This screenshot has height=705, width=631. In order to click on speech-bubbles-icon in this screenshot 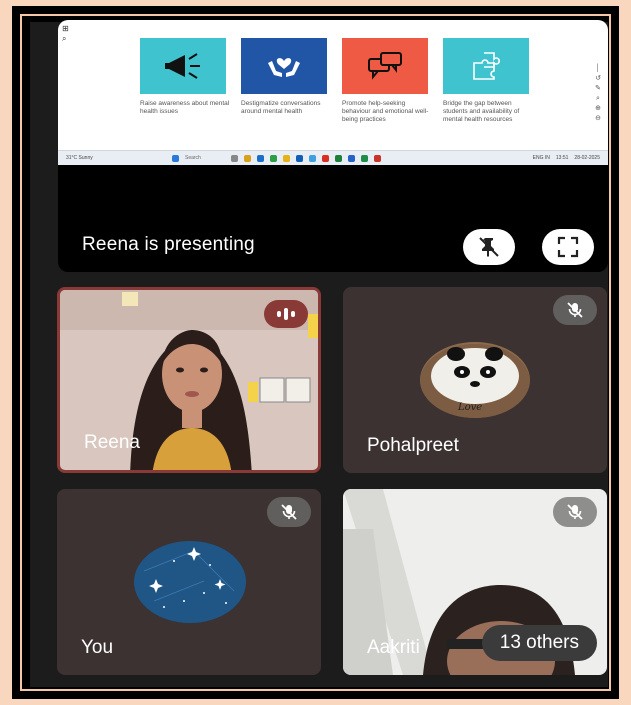, I will do `click(385, 66)`.